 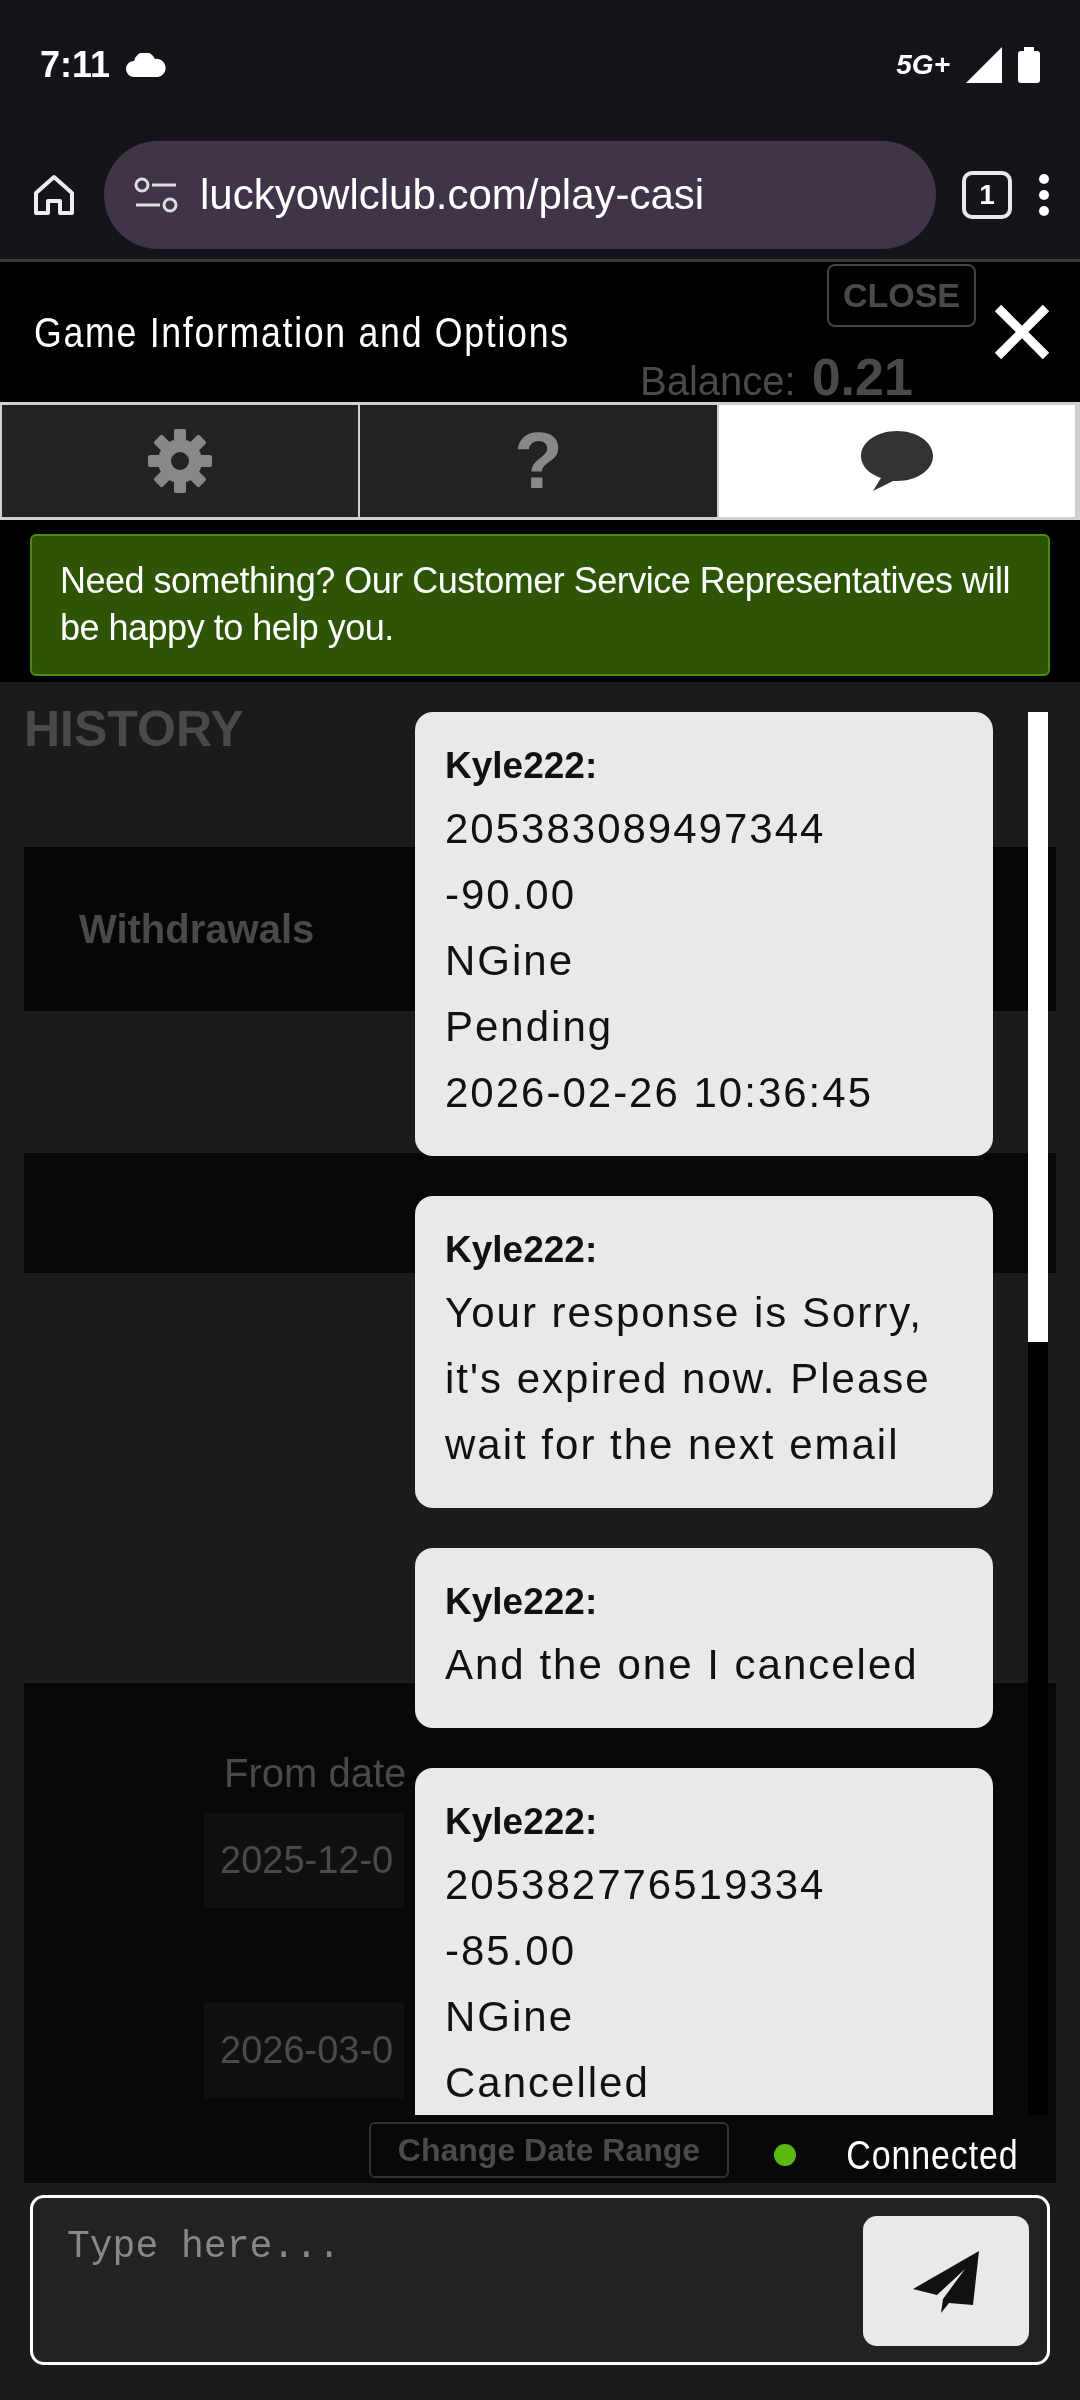 I want to click on chat-tab, so click(x=897, y=461).